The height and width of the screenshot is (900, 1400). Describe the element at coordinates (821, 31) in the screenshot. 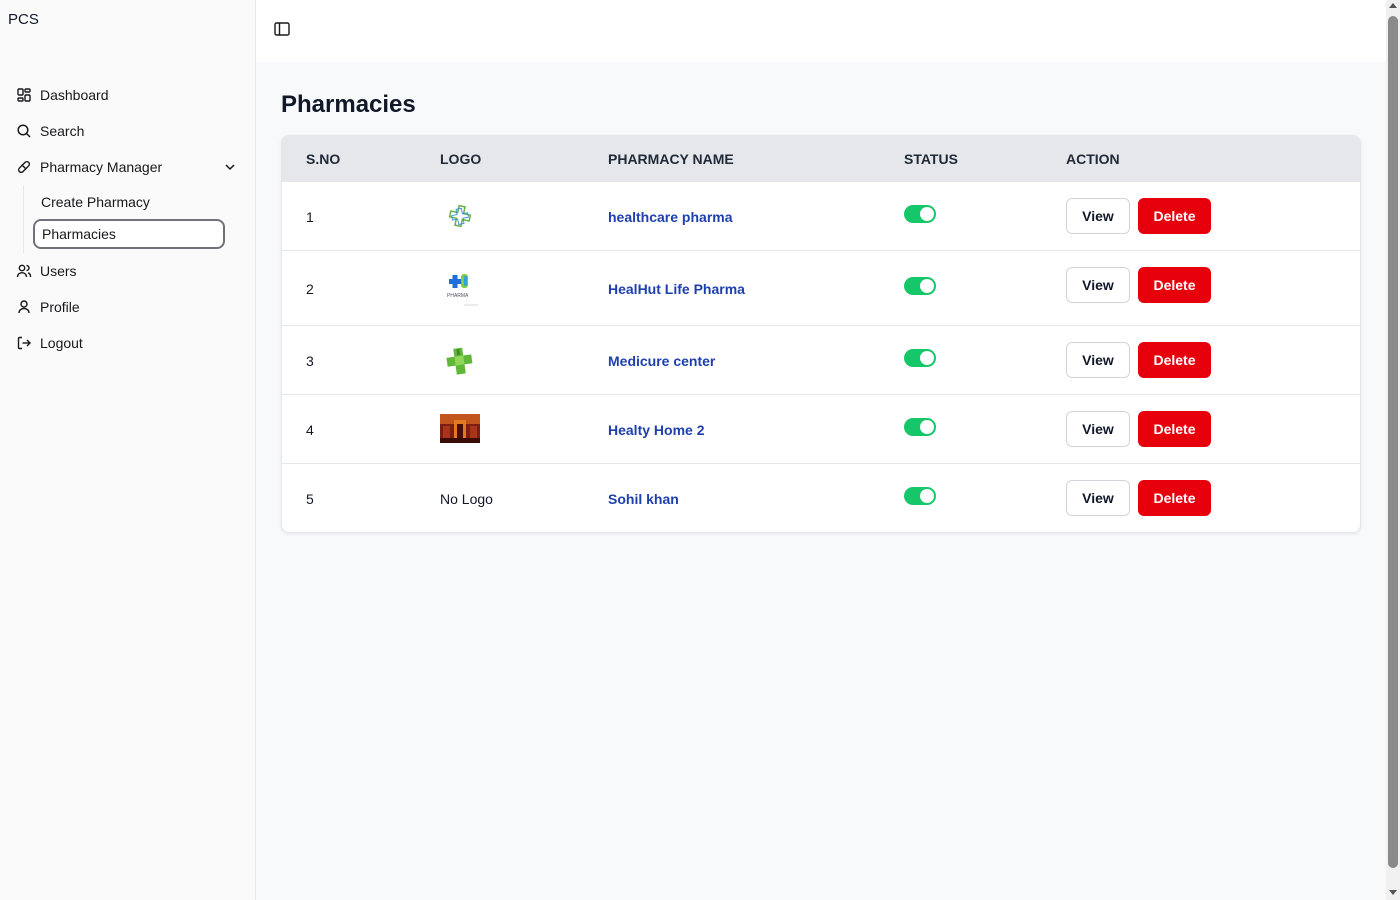

I see `top-bar` at that location.